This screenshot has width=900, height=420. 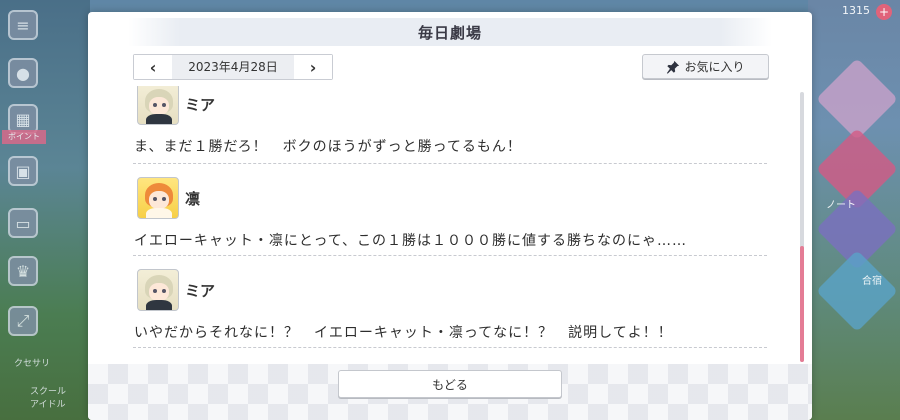 What do you see at coordinates (23, 25) in the screenshot?
I see `menu-icon: ≡` at bounding box center [23, 25].